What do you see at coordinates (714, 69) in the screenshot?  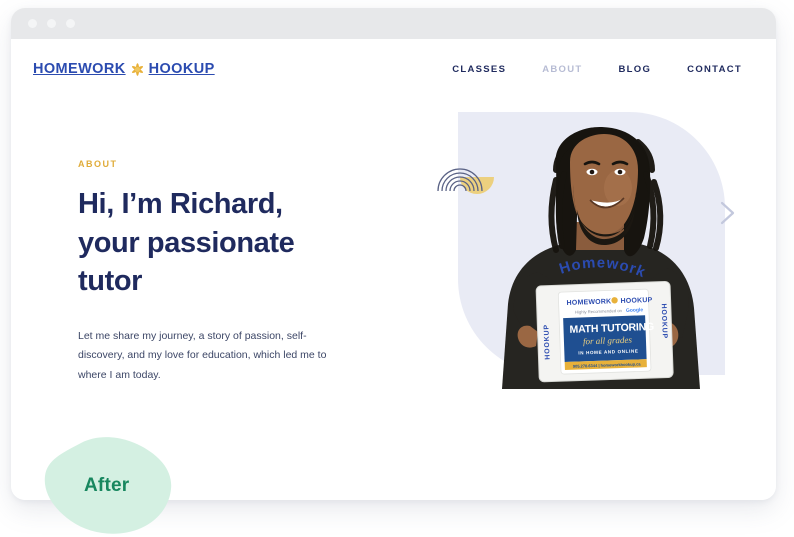 I see `nav-item-contact: CONTACT` at bounding box center [714, 69].